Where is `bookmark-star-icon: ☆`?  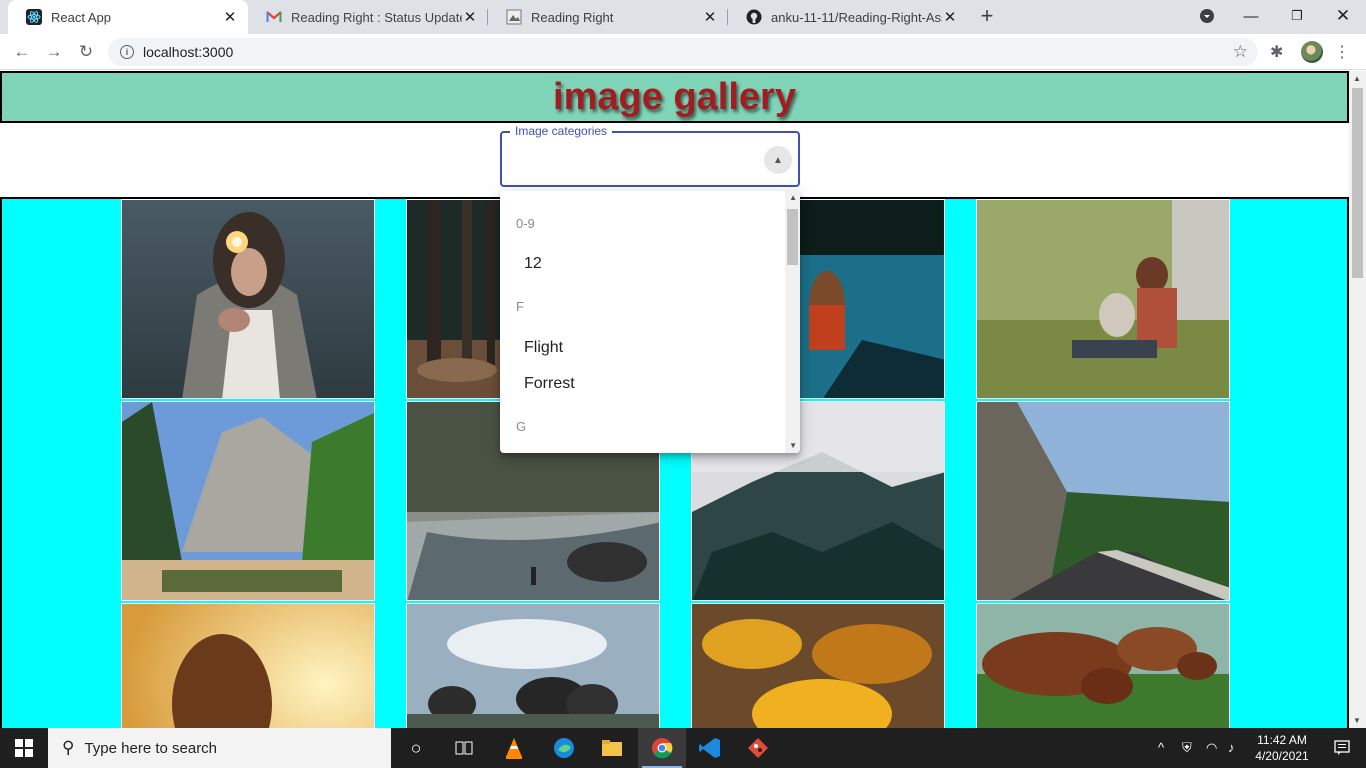
bookmark-star-icon: ☆ is located at coordinates (1240, 52).